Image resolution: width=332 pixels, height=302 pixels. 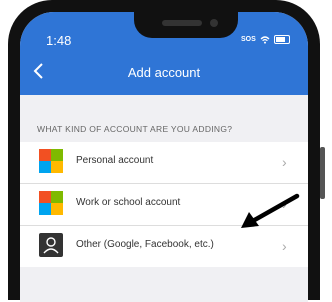 I want to click on account-option-label: Personal account, so click(x=115, y=160).